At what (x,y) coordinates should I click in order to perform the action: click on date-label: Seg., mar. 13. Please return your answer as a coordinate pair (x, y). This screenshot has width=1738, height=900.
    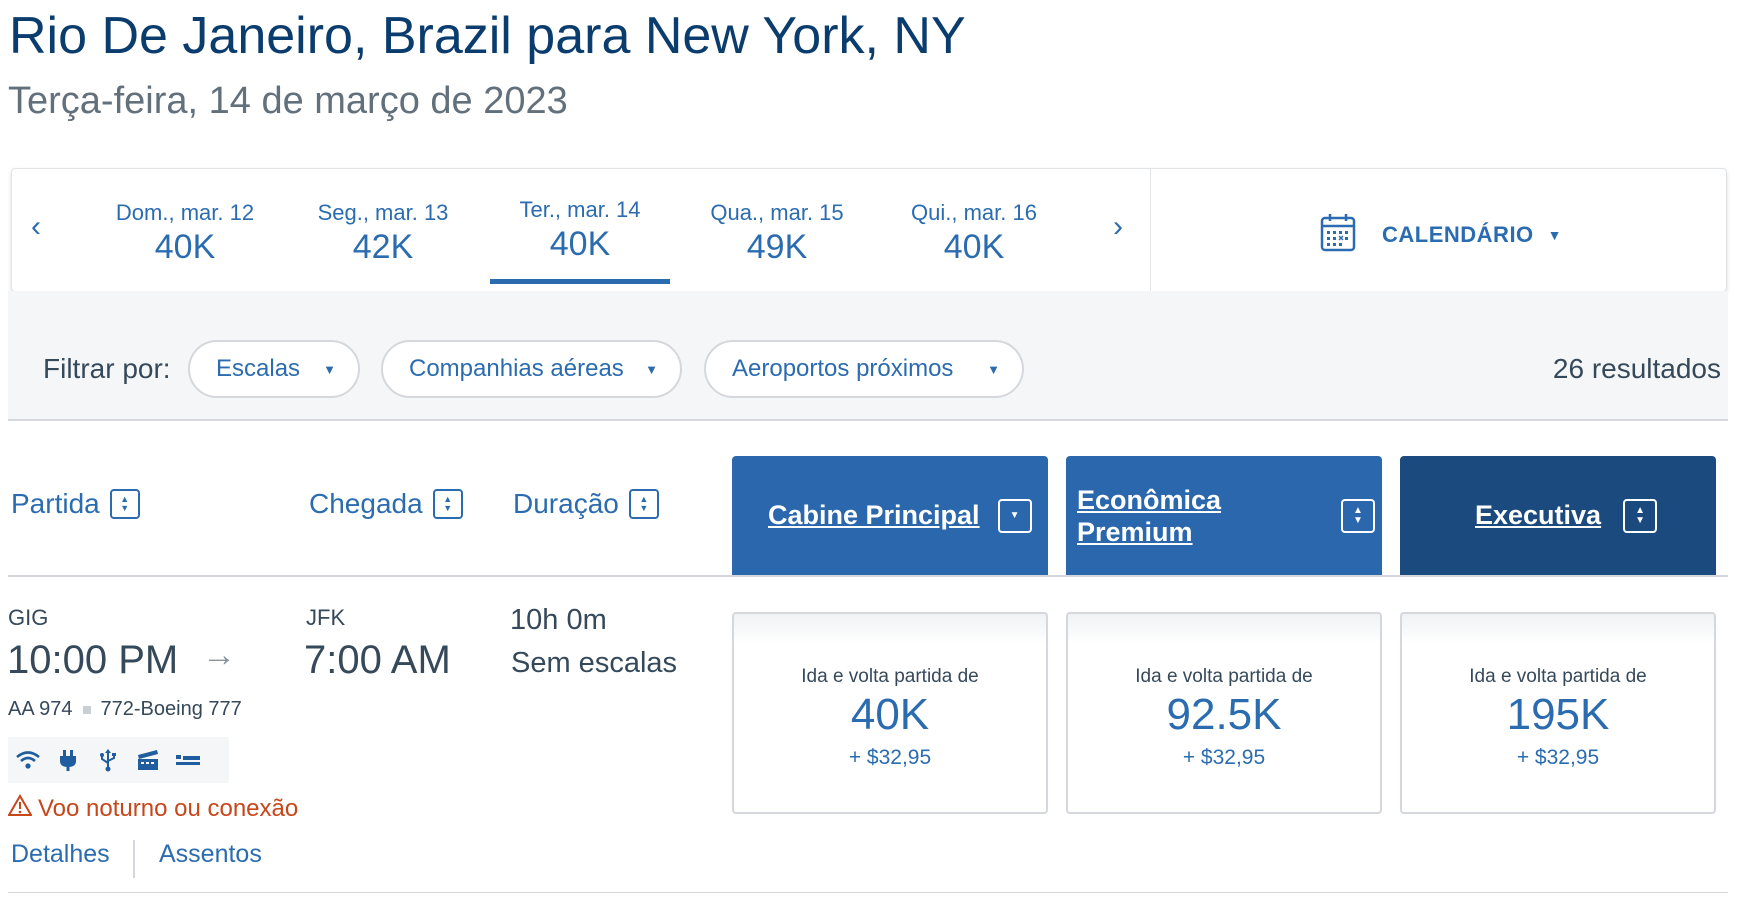
    Looking at the image, I should click on (383, 212).